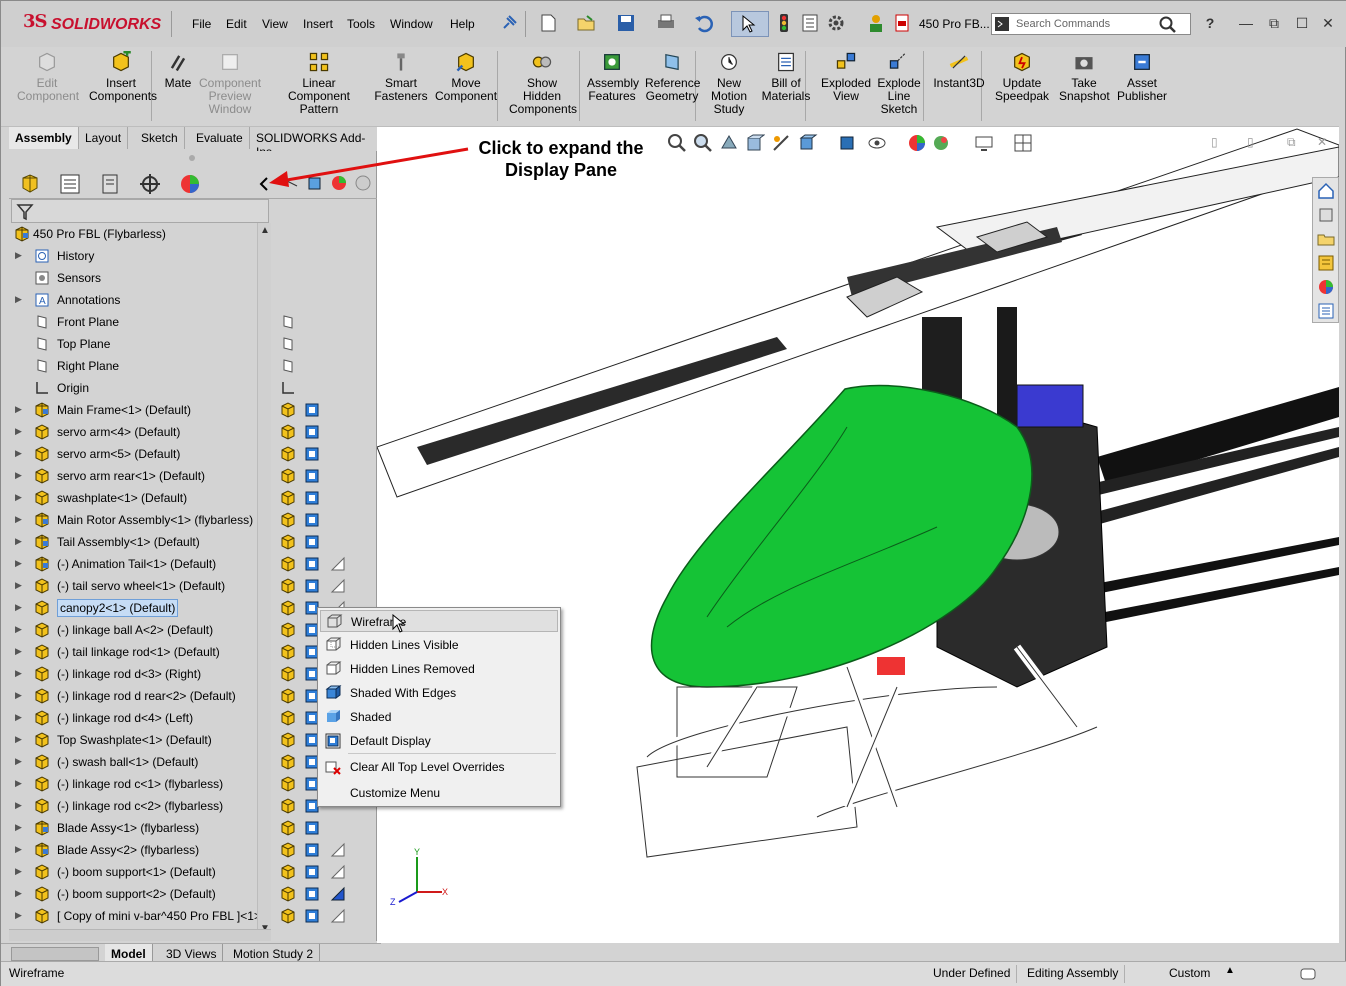  I want to click on tree-item: Origin, so click(138, 388).